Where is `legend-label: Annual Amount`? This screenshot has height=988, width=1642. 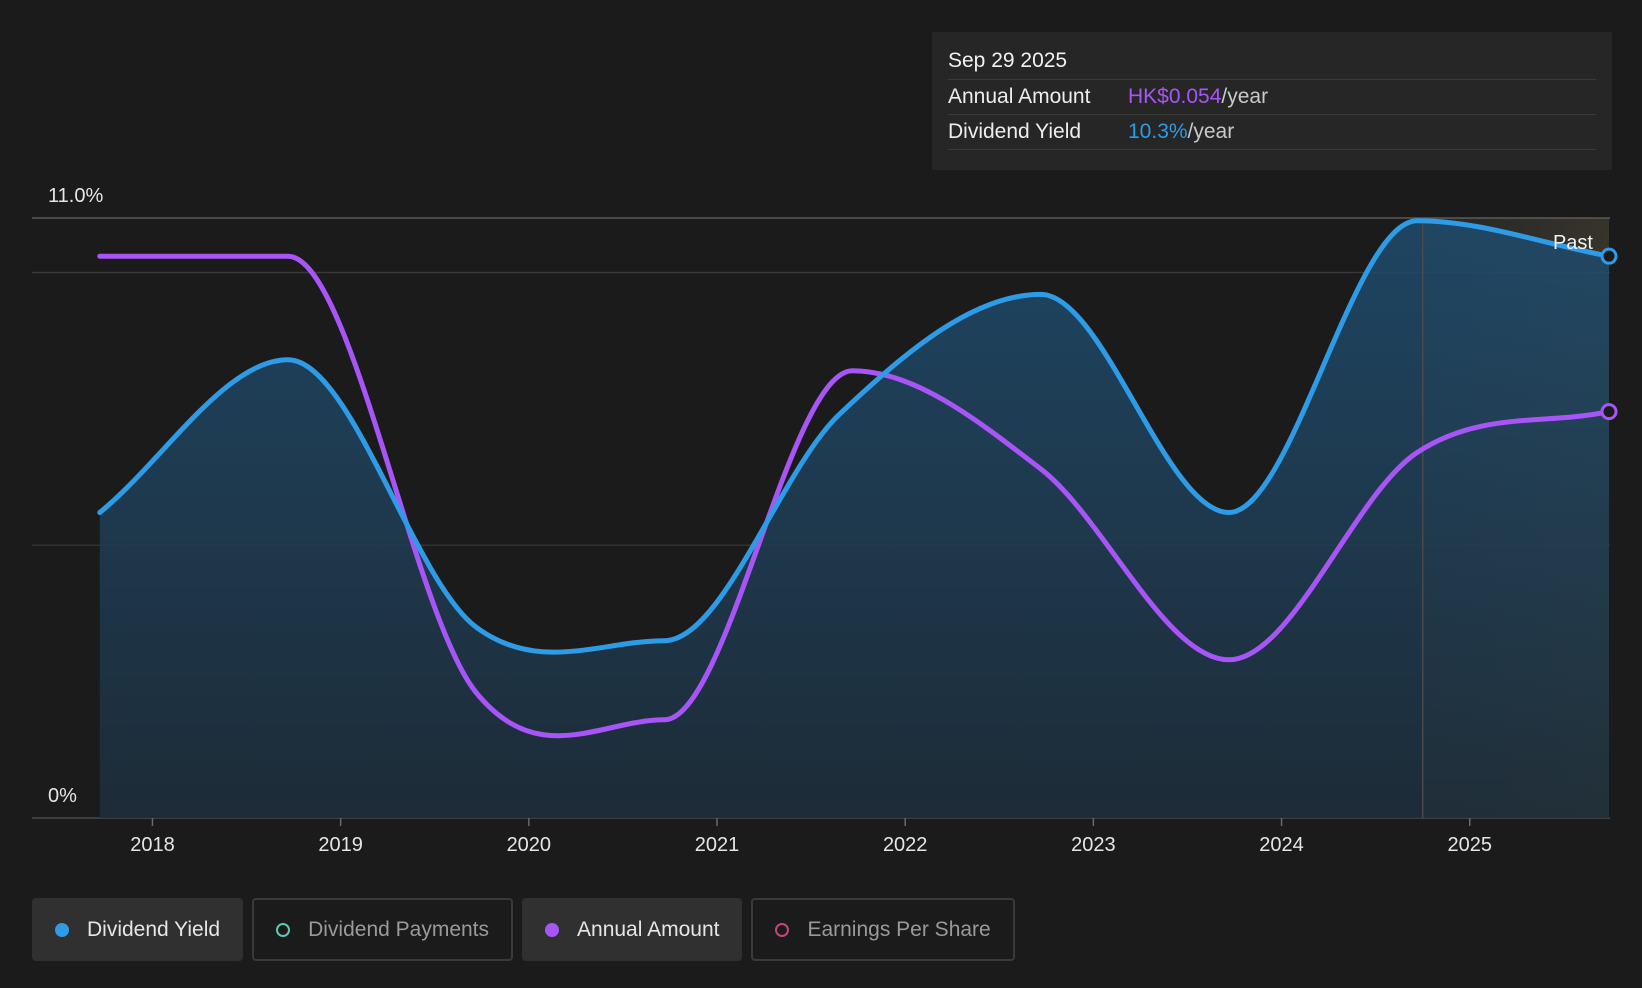 legend-label: Annual Amount is located at coordinates (648, 929).